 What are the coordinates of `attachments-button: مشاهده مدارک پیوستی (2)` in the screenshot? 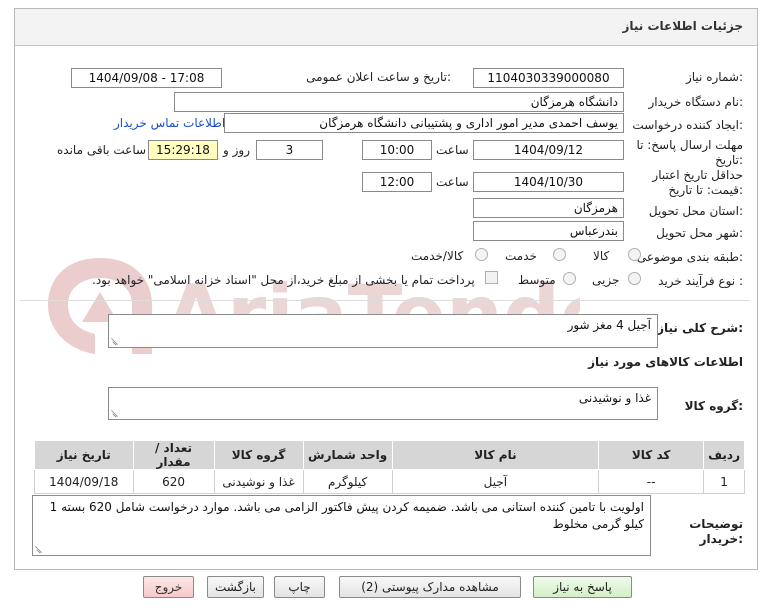 It's located at (430, 587).